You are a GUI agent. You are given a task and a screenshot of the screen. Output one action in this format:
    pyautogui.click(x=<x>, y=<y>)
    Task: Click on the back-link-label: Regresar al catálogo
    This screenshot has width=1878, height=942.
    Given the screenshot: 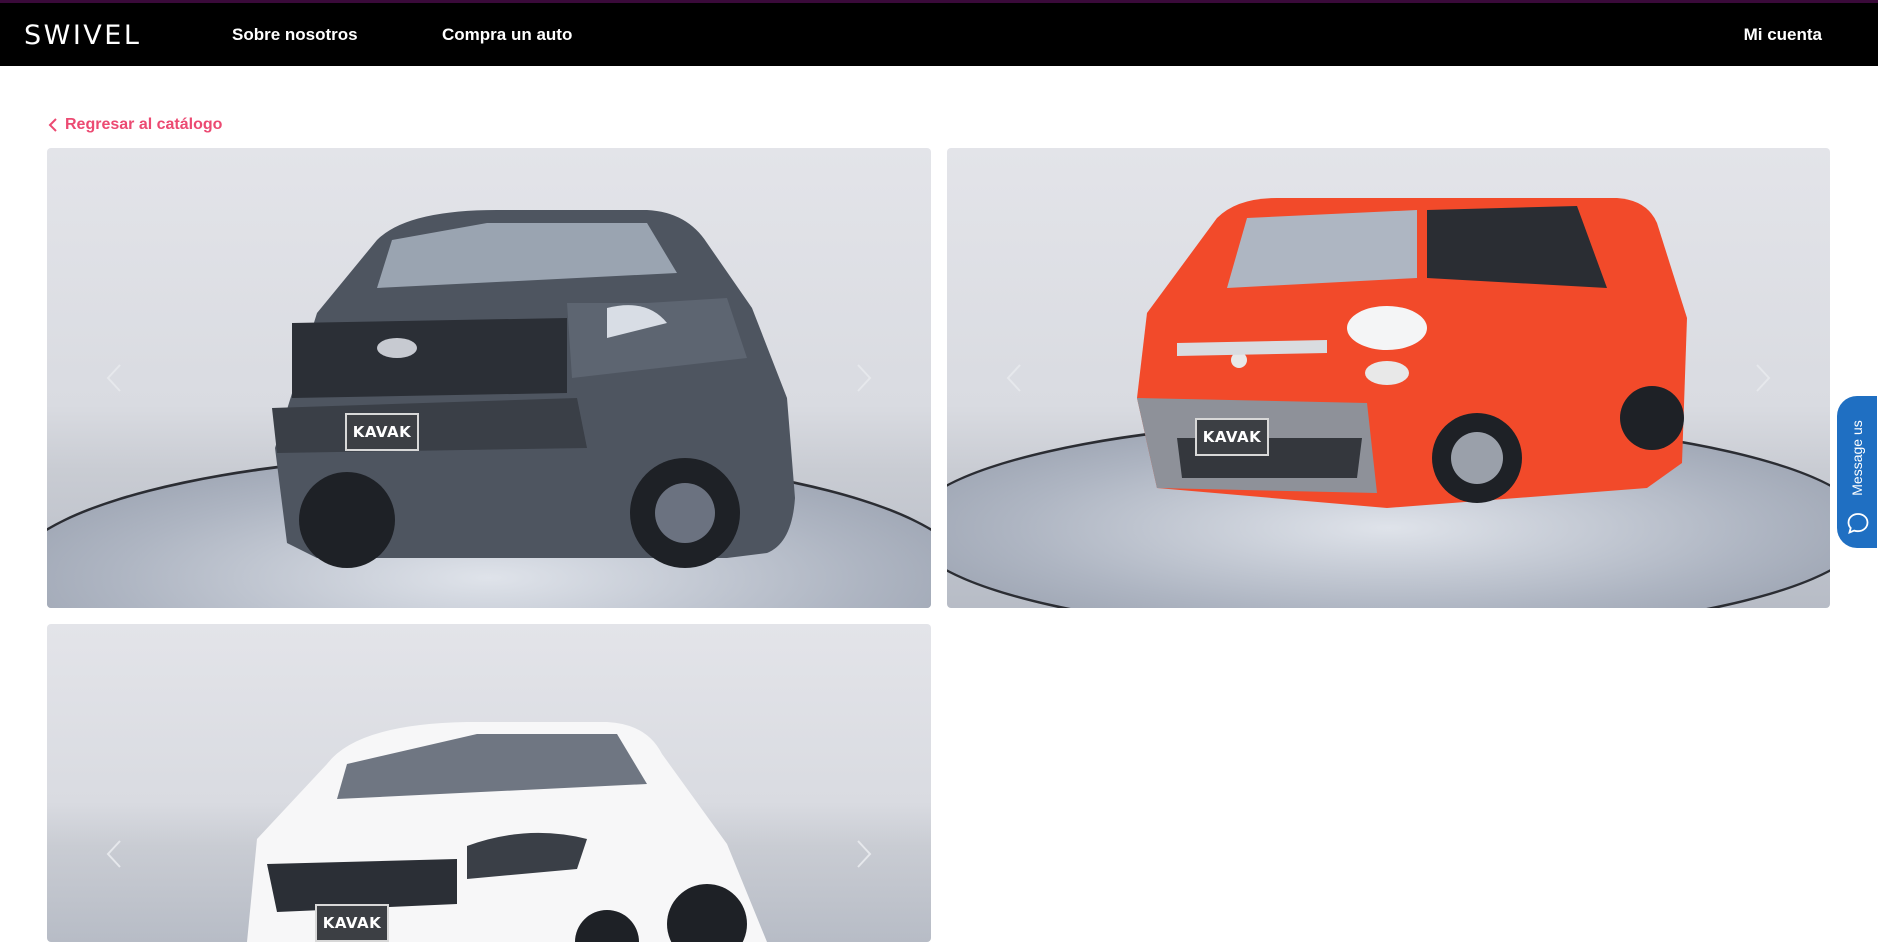 What is the action you would take?
    pyautogui.click(x=144, y=124)
    